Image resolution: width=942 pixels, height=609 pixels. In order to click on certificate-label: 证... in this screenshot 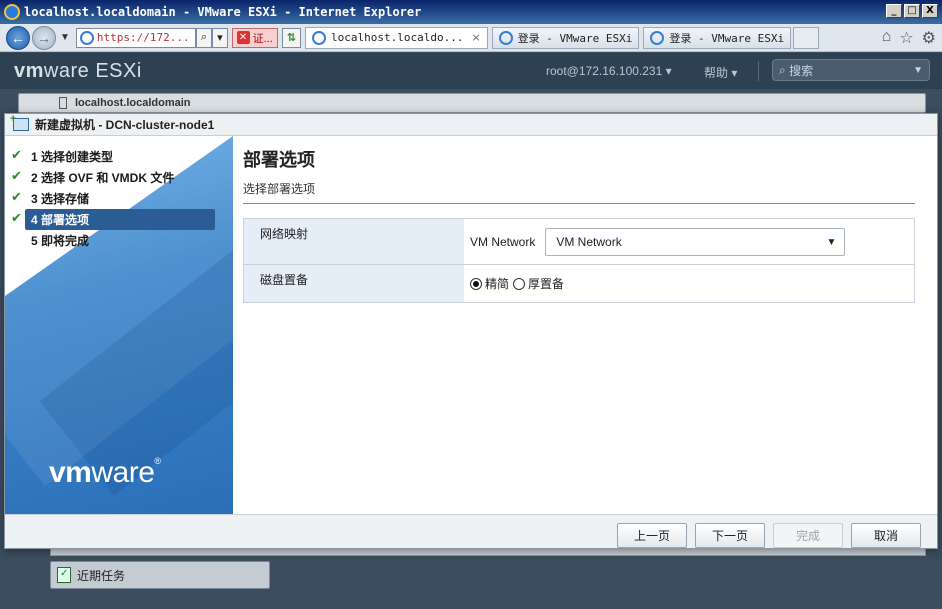, I will do `click(262, 38)`.